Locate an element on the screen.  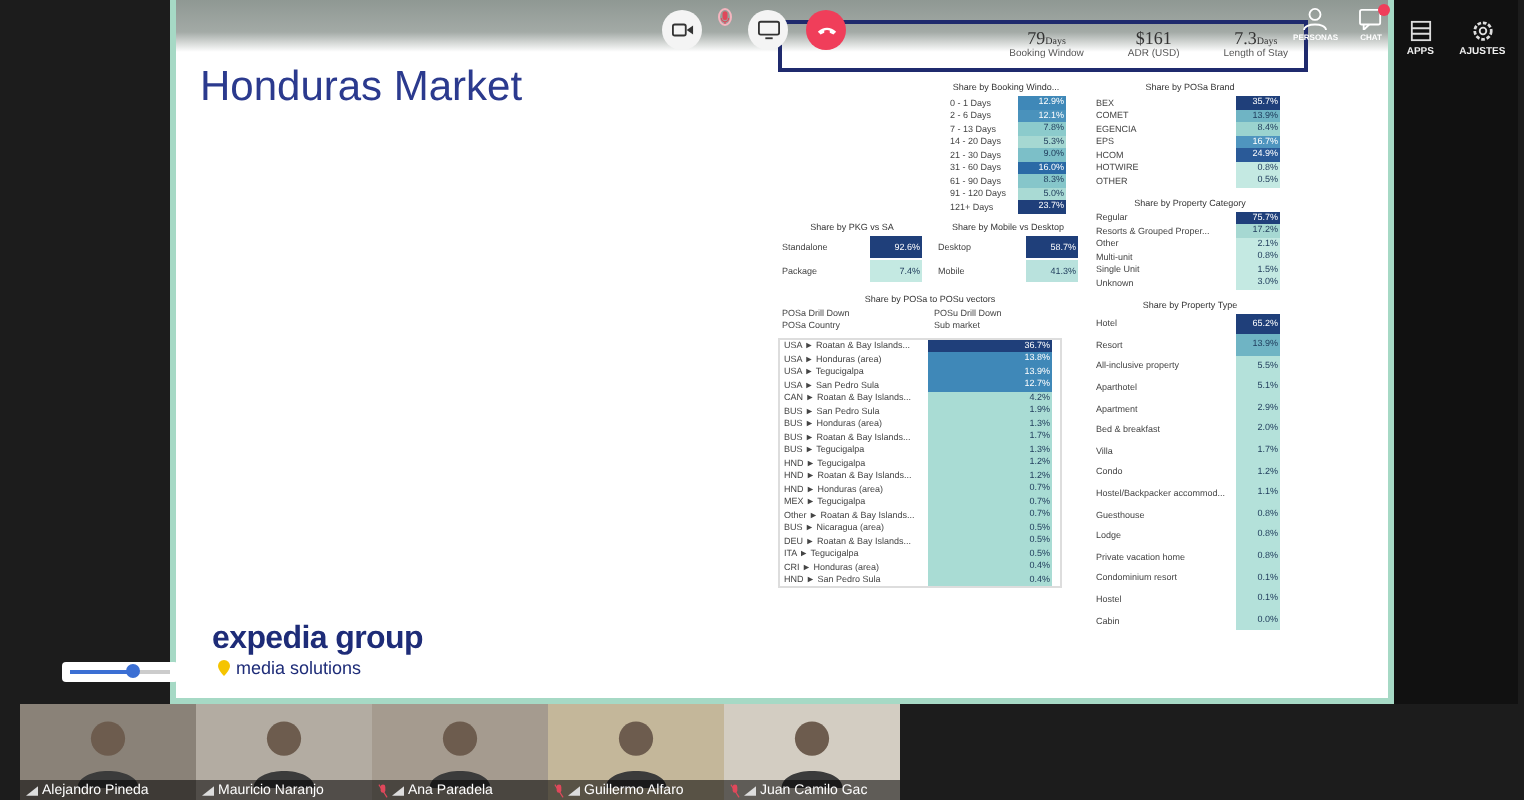
slide-title: Honduras Market is located at coordinates (362, 88).